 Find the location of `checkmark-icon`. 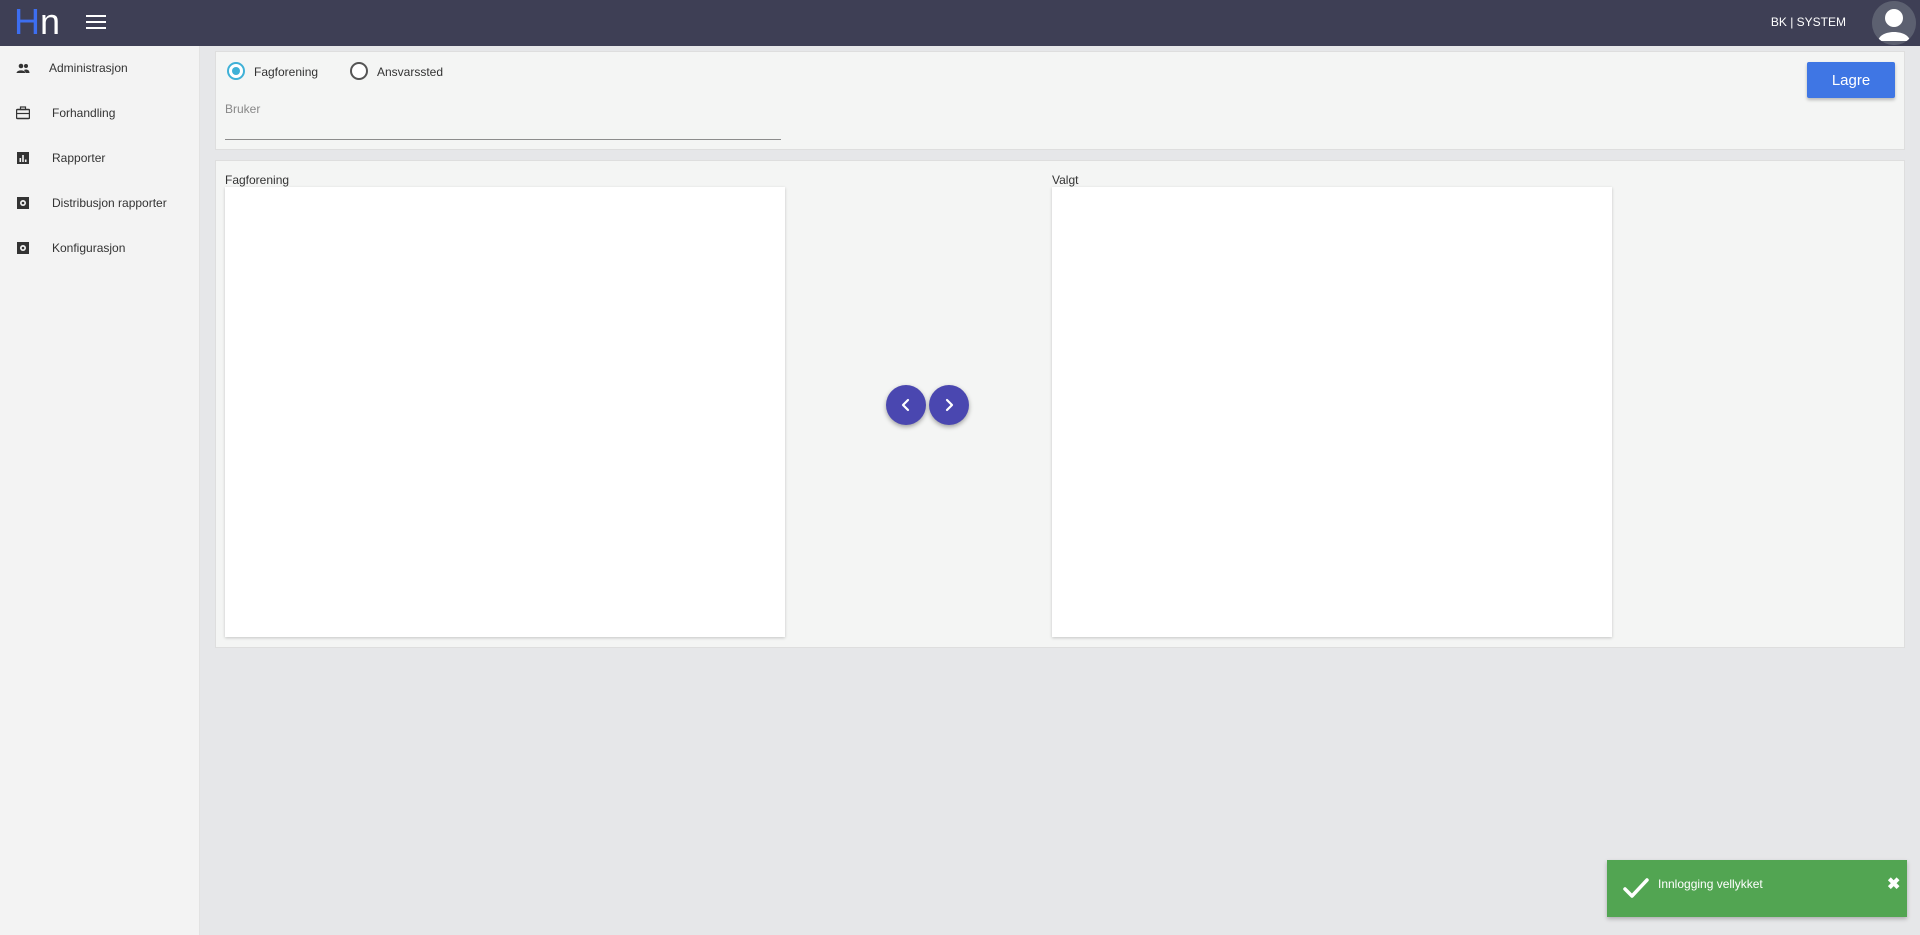

checkmark-icon is located at coordinates (1636, 890).